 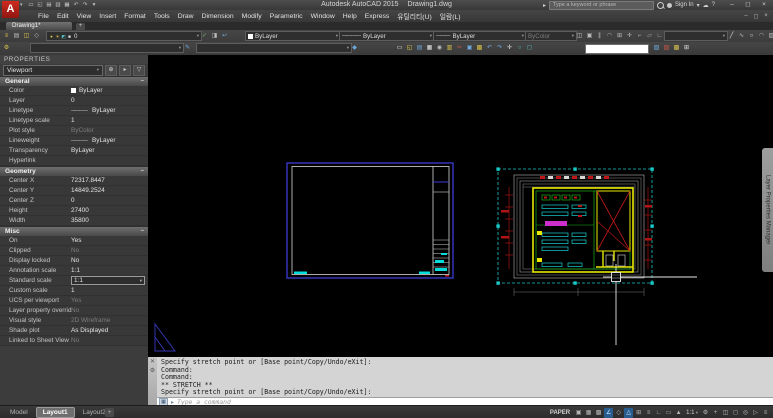 I want to click on workspace-icon: ⚙, so click(x=6, y=48).